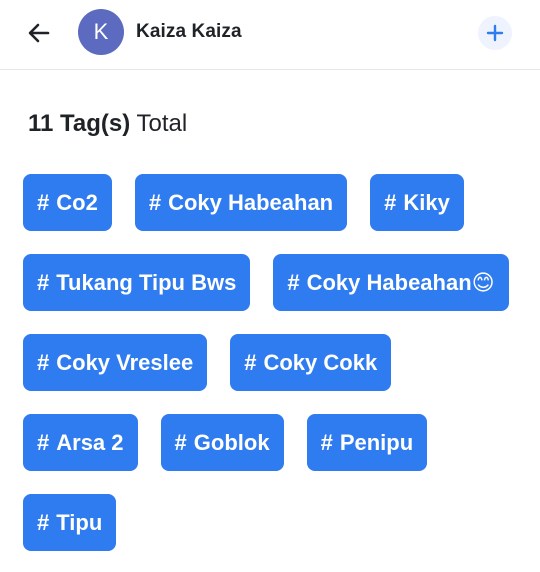 The height and width of the screenshot is (572, 540). I want to click on tag-label: Penipu, so click(376, 442).